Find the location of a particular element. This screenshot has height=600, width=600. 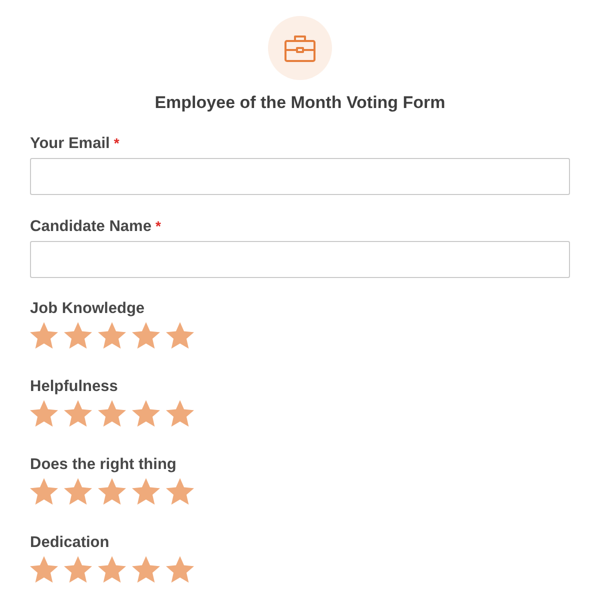

briefcase-icon is located at coordinates (300, 48).